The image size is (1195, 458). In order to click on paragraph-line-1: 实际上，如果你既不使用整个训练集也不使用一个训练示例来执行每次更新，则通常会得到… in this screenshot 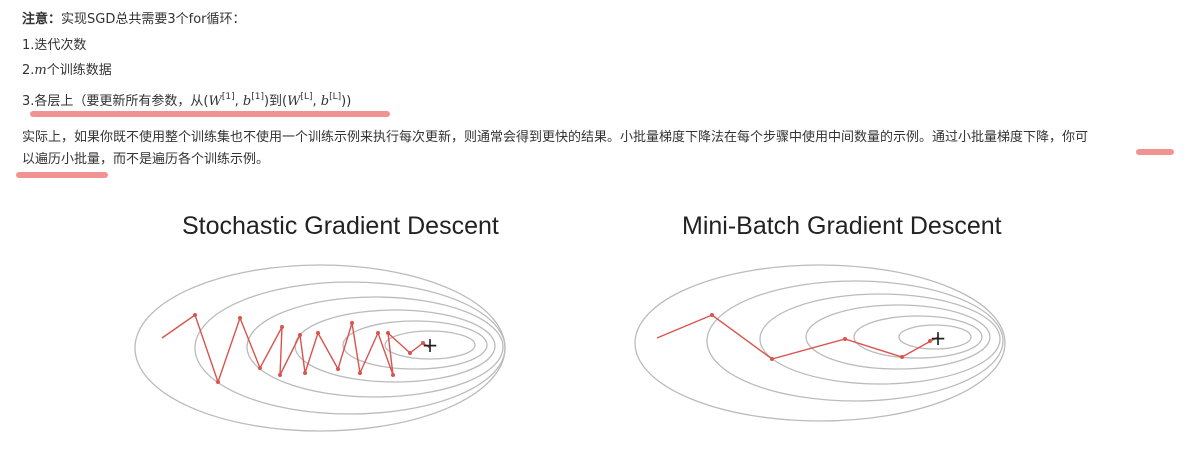, I will do `click(555, 137)`.